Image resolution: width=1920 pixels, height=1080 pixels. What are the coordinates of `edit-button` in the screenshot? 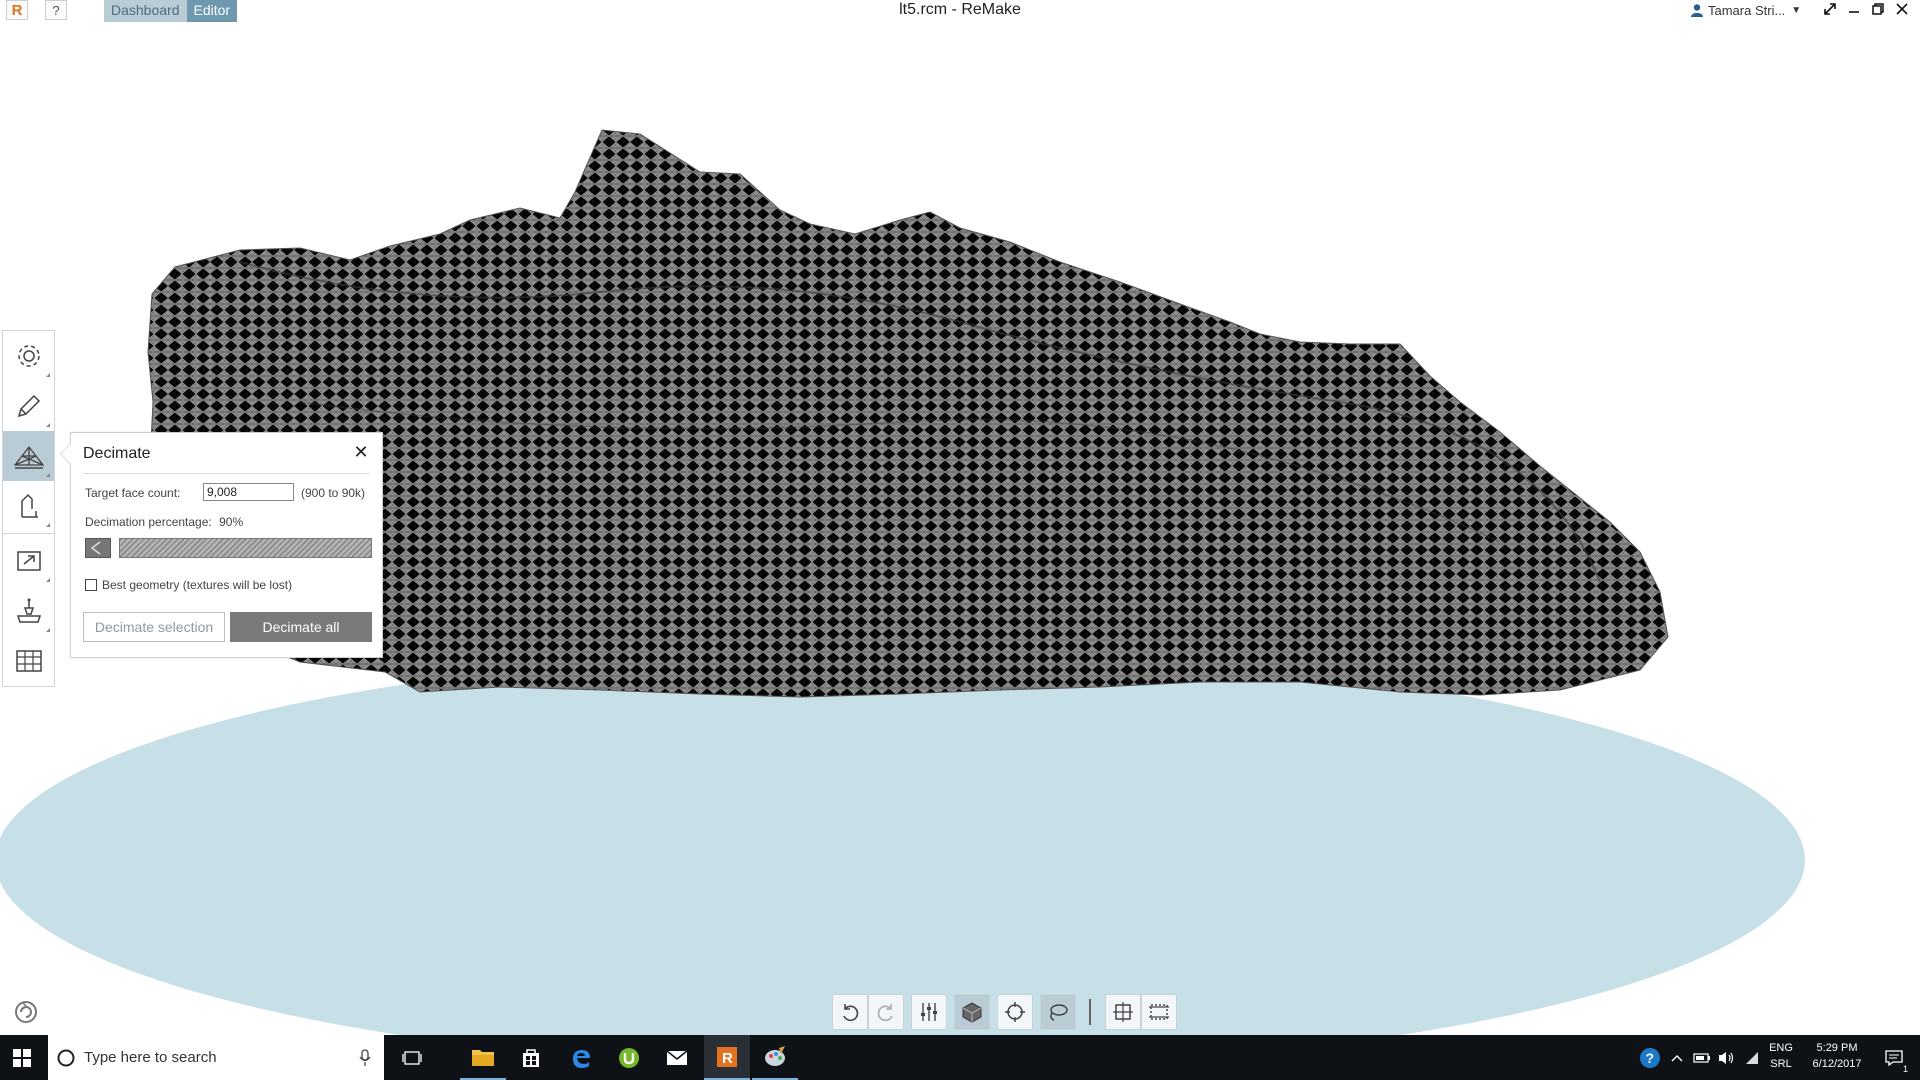 It's located at (28, 406).